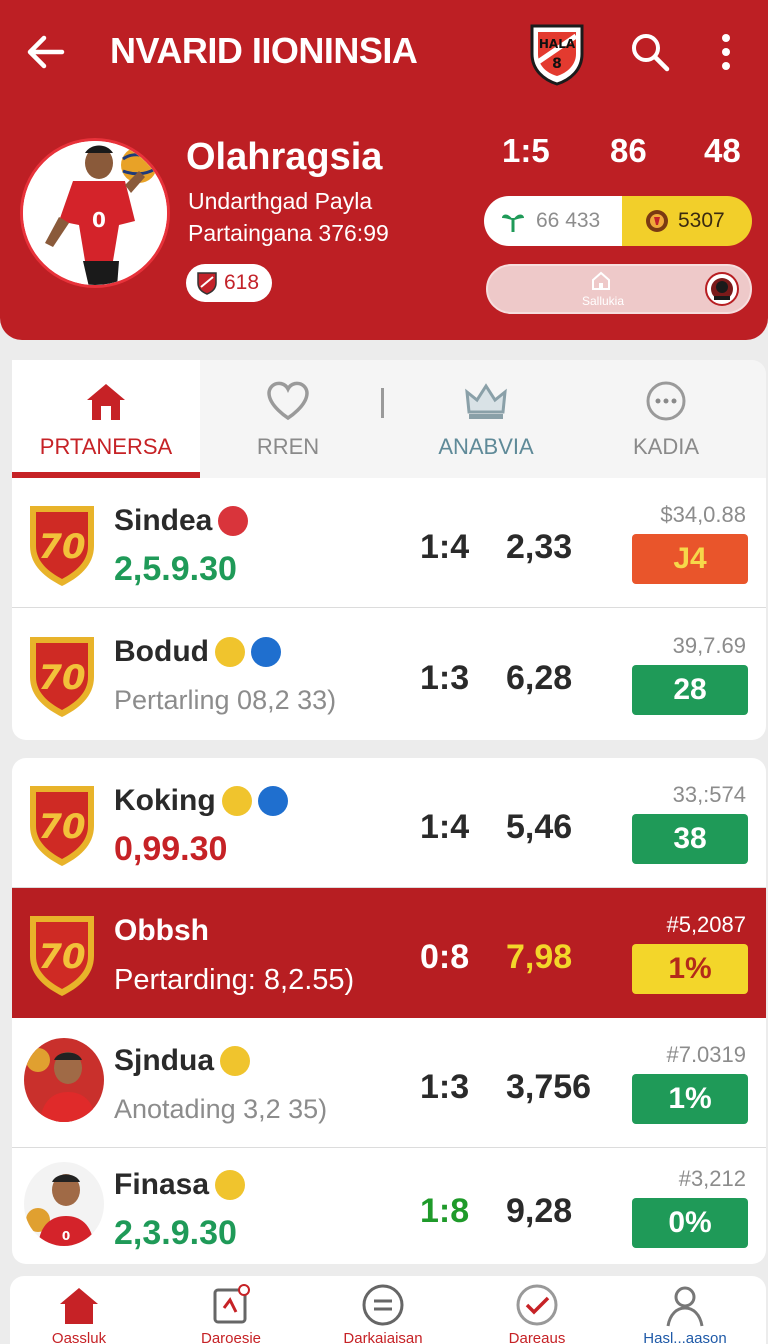 The image size is (768, 1344). I want to click on price-value: 33,:574, so click(709, 794).